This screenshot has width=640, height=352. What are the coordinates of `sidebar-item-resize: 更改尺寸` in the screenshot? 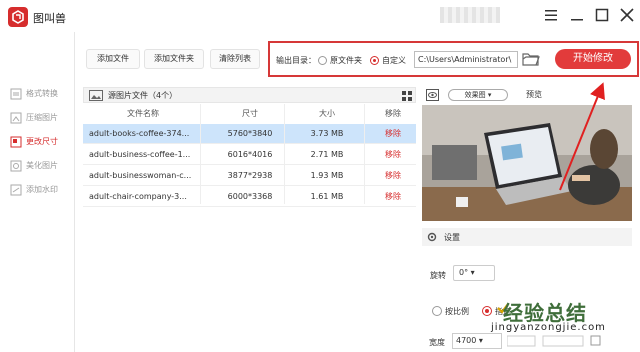 It's located at (41, 142).